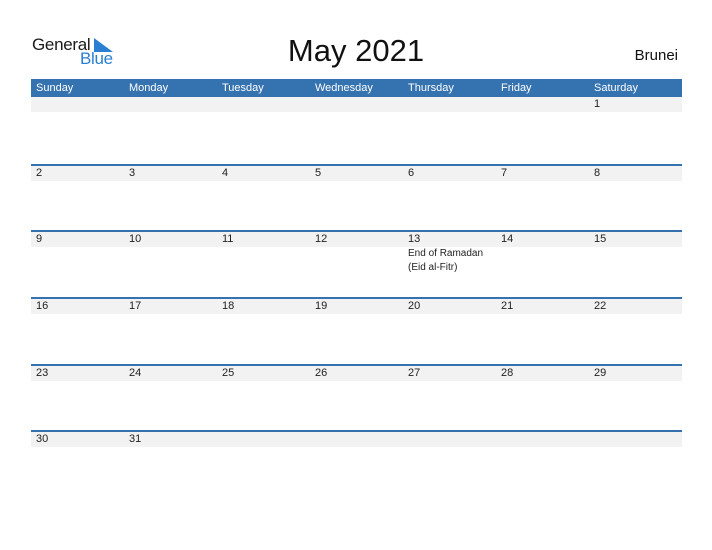 The height and width of the screenshot is (550, 712). What do you see at coordinates (39, 239) in the screenshot?
I see `day-number: 9` at bounding box center [39, 239].